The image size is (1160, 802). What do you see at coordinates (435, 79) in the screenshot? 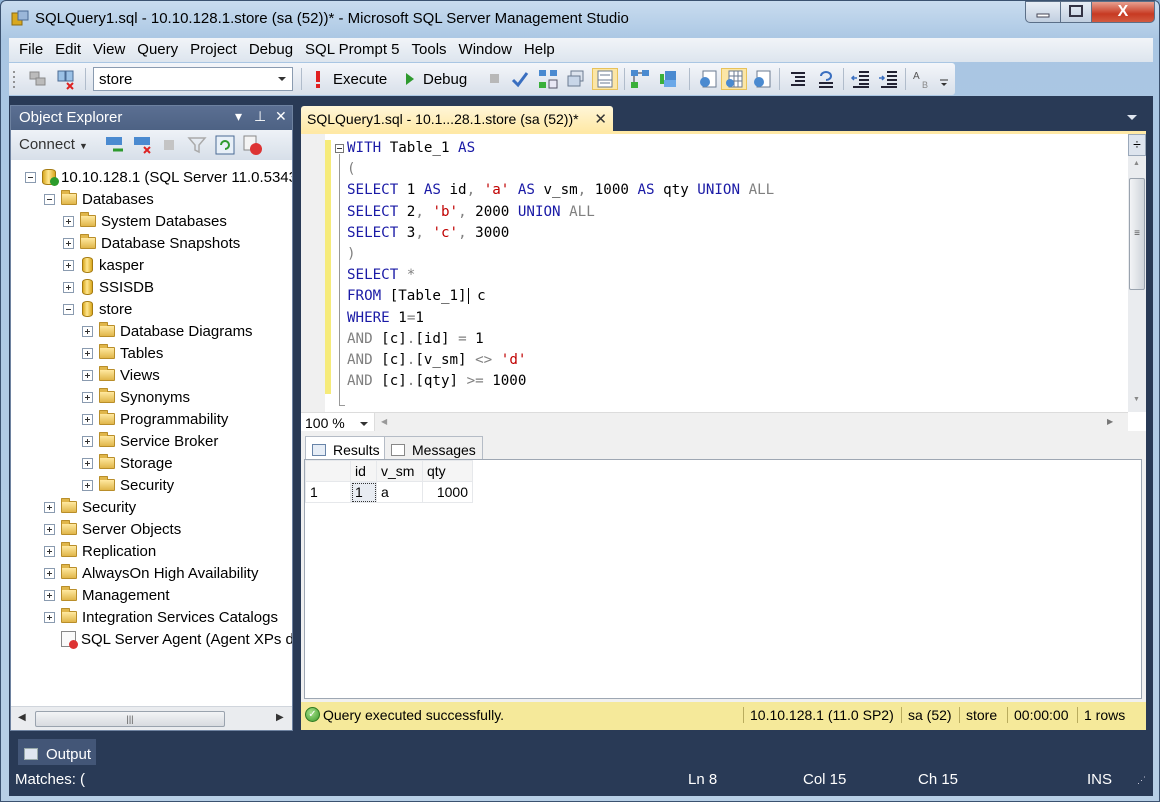
I see `debug-button: Debug` at bounding box center [435, 79].